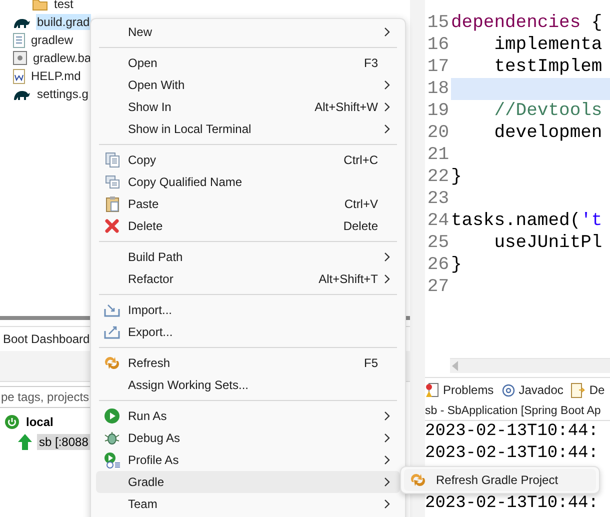  Describe the element at coordinates (438, 67) in the screenshot. I see `line-number: 17` at that location.